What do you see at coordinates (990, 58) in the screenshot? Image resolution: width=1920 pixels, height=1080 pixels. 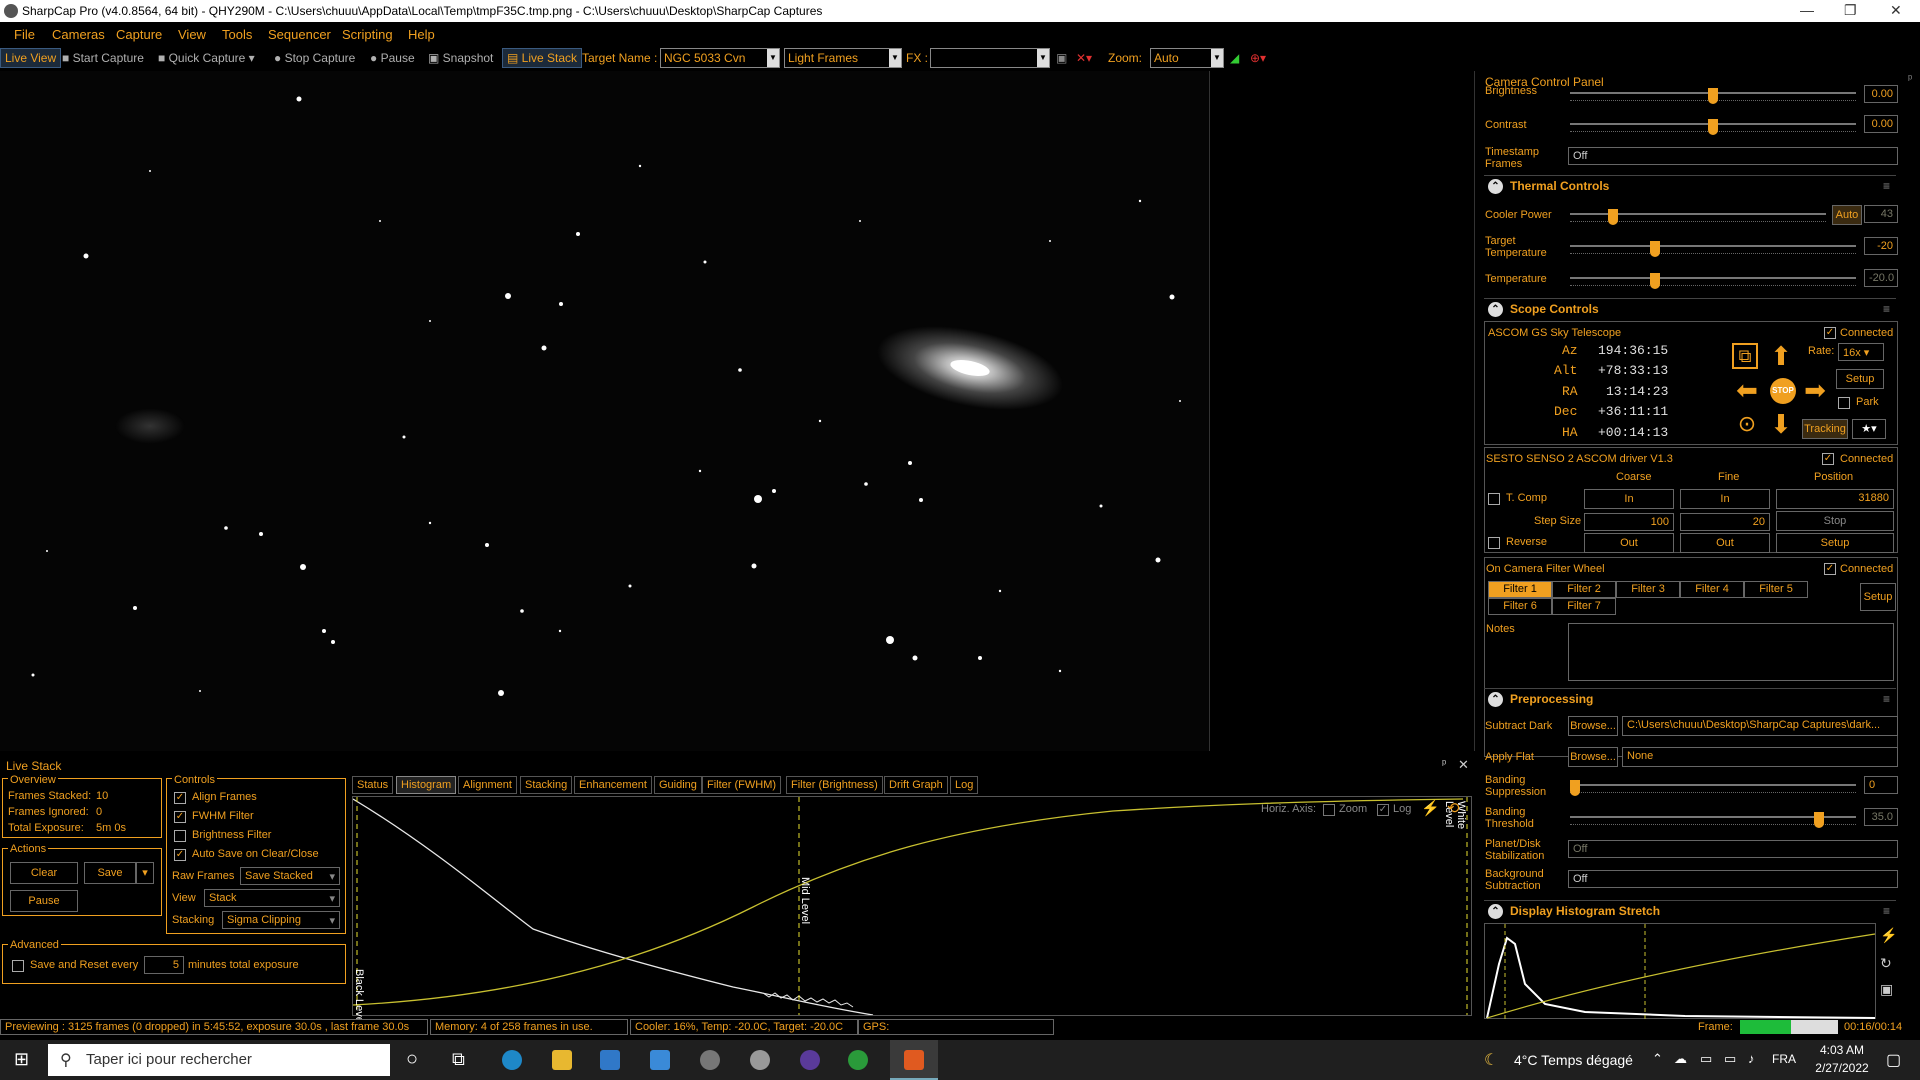 I see `fx-select: ▼` at bounding box center [990, 58].